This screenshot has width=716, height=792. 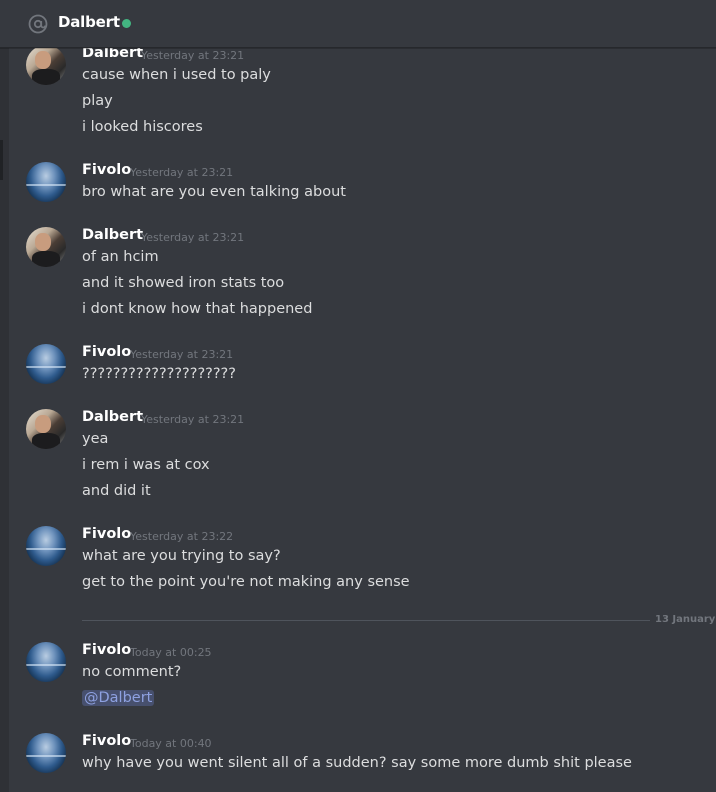 What do you see at coordinates (197, 309) in the screenshot?
I see `message-text: i dont know how that happened` at bounding box center [197, 309].